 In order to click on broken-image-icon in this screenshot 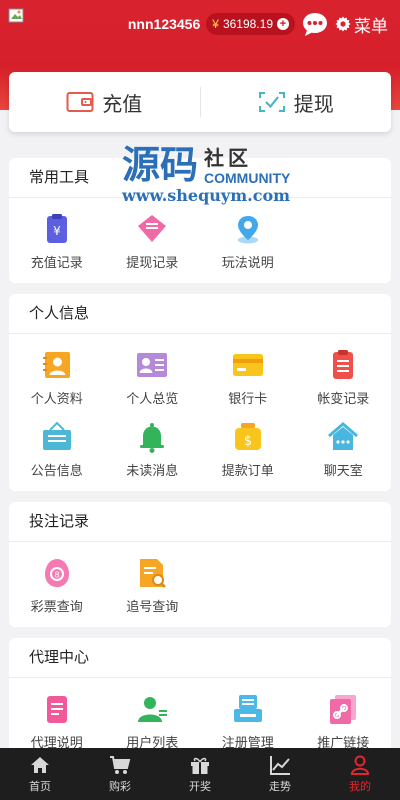, I will do `click(16, 15)`.